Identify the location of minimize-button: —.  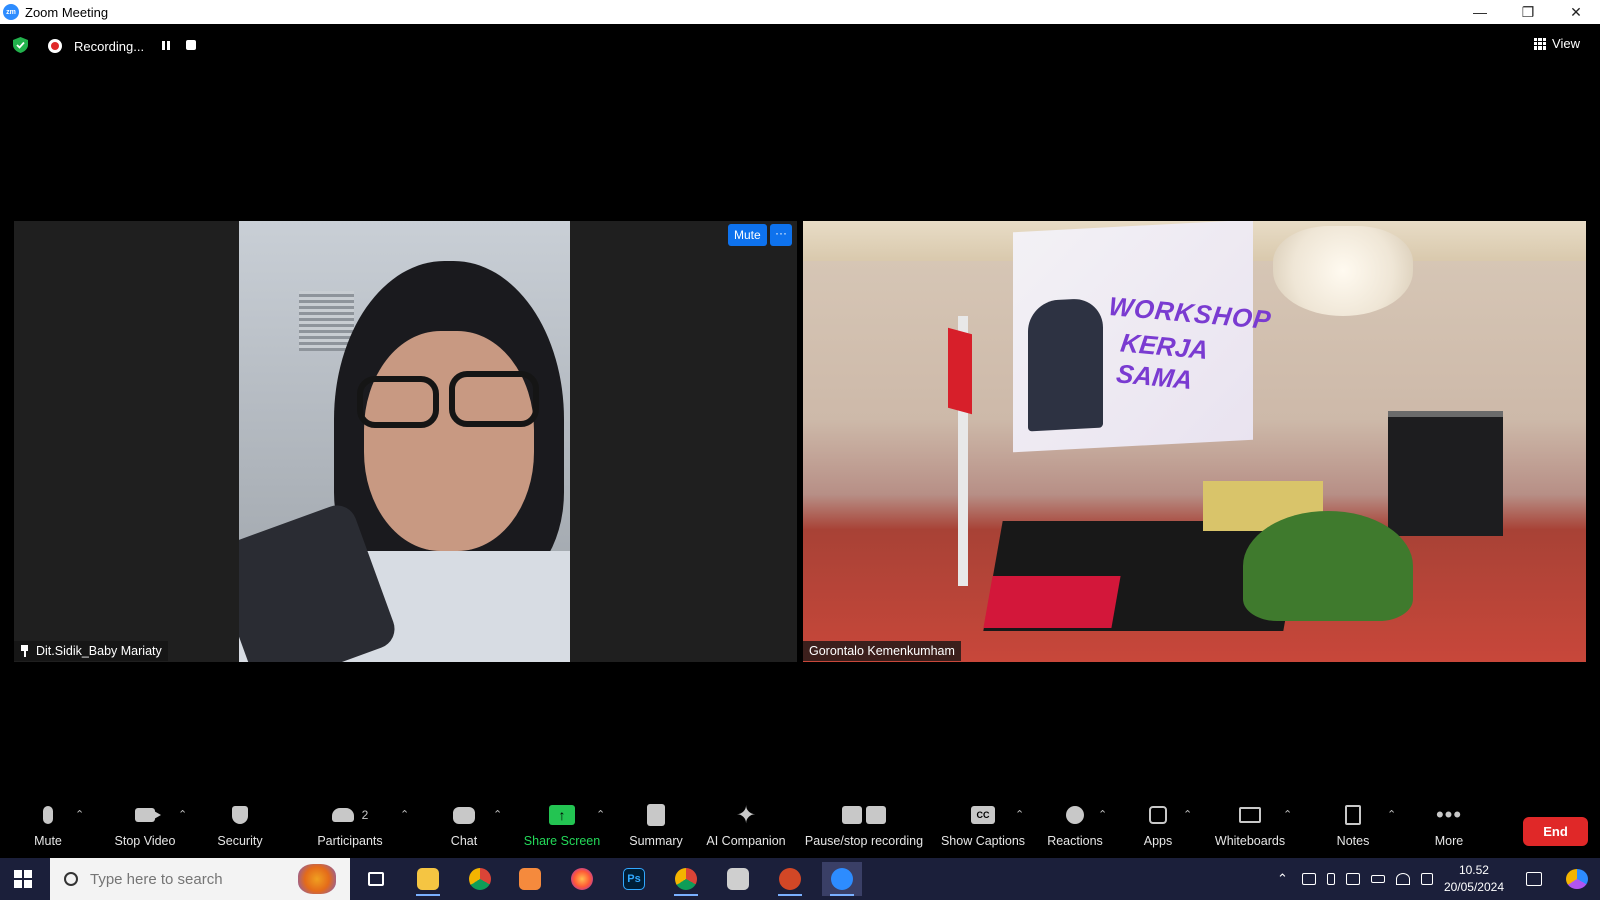
(1480, 12).